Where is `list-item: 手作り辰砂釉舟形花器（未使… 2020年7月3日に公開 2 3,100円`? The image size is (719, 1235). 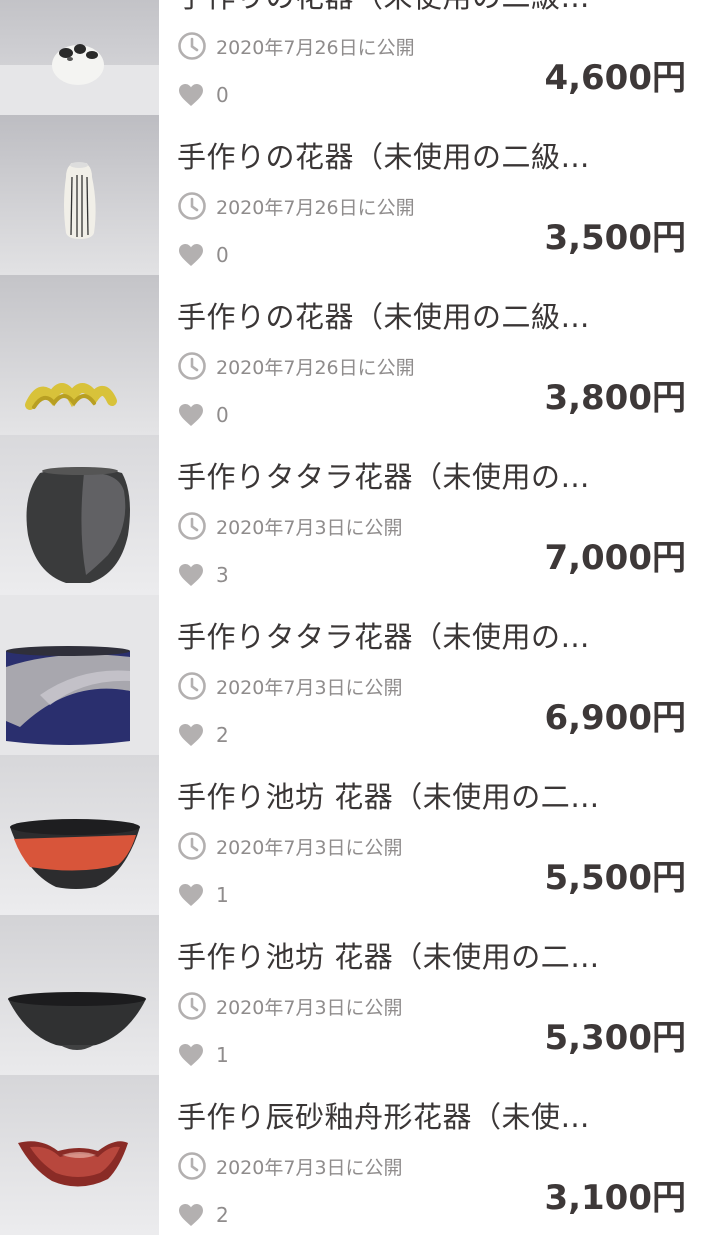 list-item: 手作り辰砂釉舟形花器（未使… 2020年7月3日に公開 2 3,100円 is located at coordinates (359, 1155).